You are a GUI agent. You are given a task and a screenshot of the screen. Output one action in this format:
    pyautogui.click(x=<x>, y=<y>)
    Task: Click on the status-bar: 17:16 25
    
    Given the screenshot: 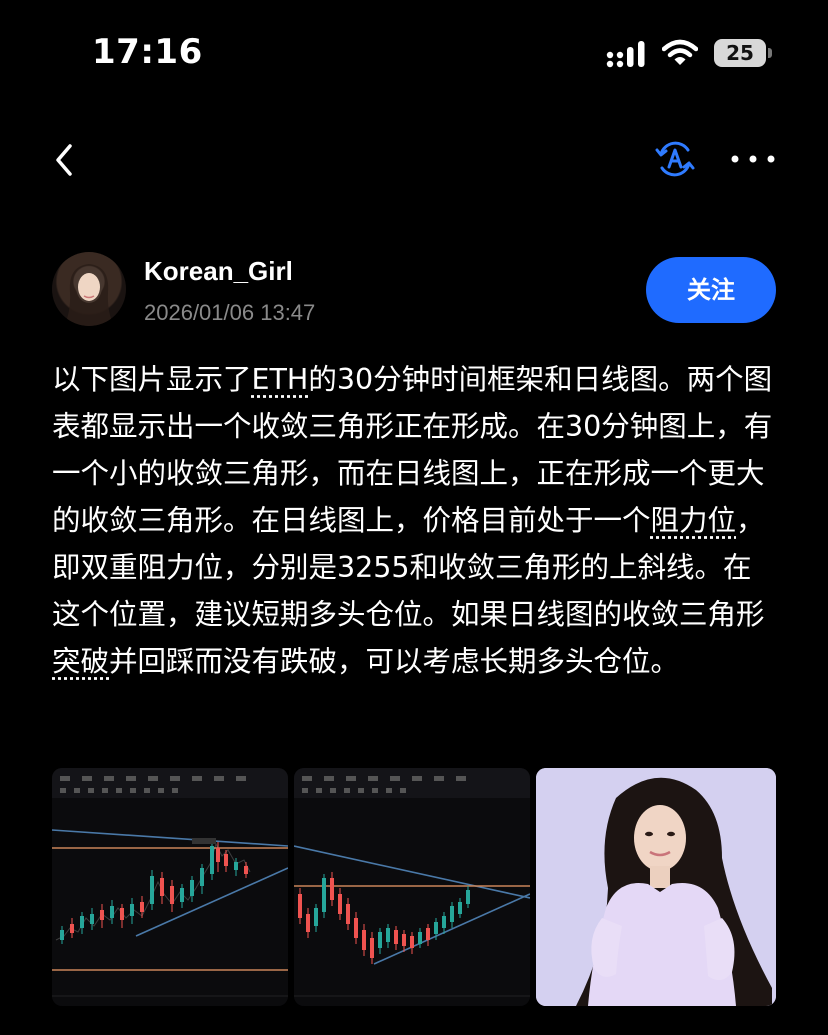 What is the action you would take?
    pyautogui.click(x=414, y=55)
    